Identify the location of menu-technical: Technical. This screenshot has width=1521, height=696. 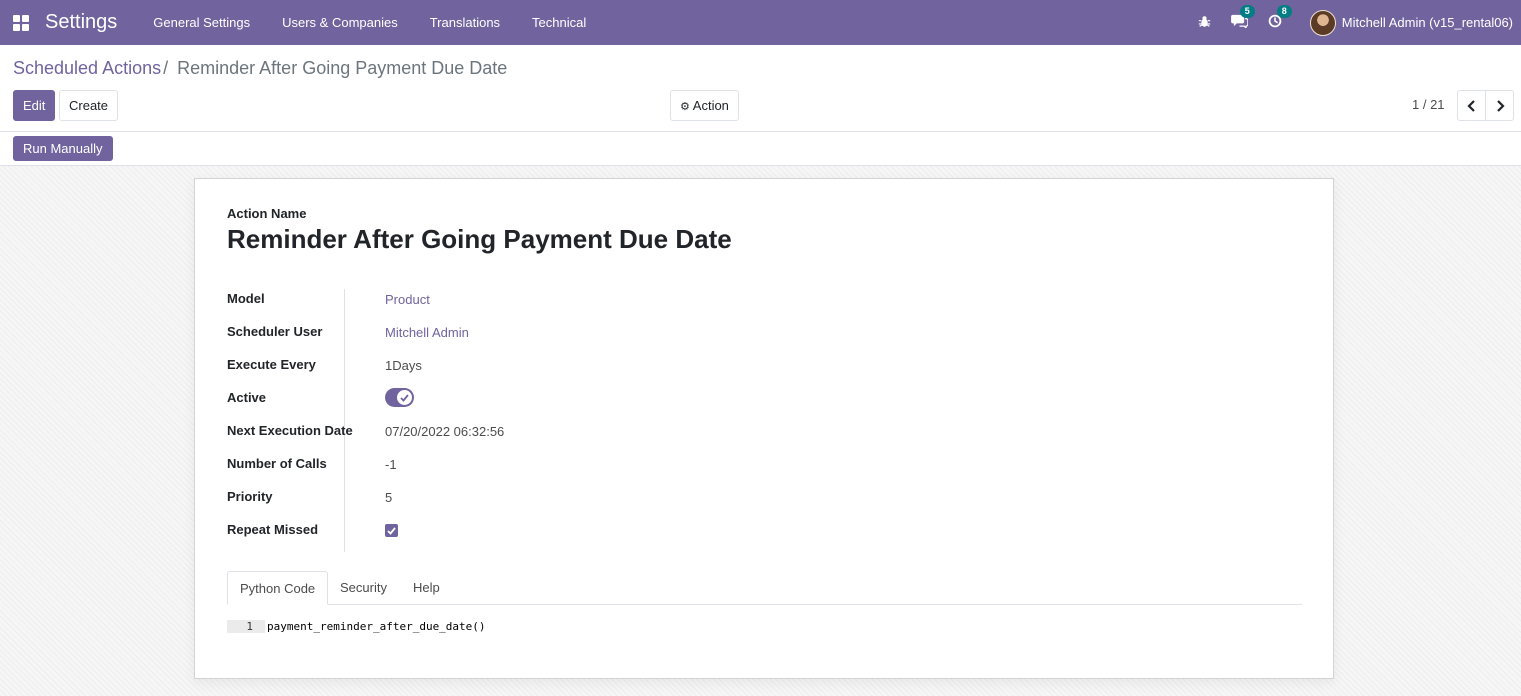
(559, 22).